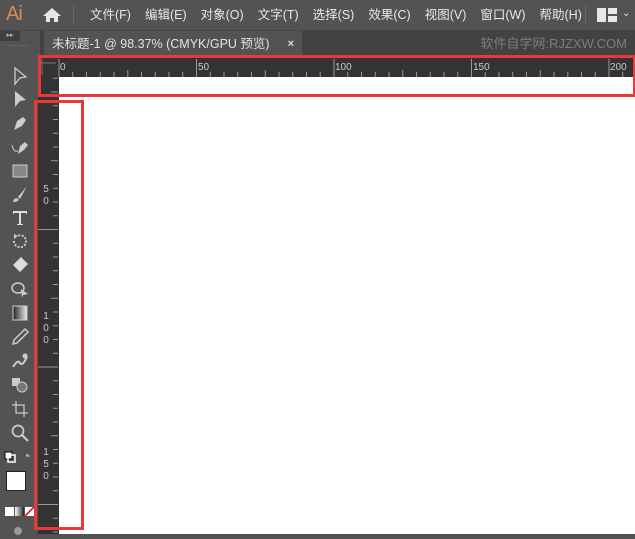  What do you see at coordinates (20, 76) in the screenshot?
I see `selection-tool-icon` at bounding box center [20, 76].